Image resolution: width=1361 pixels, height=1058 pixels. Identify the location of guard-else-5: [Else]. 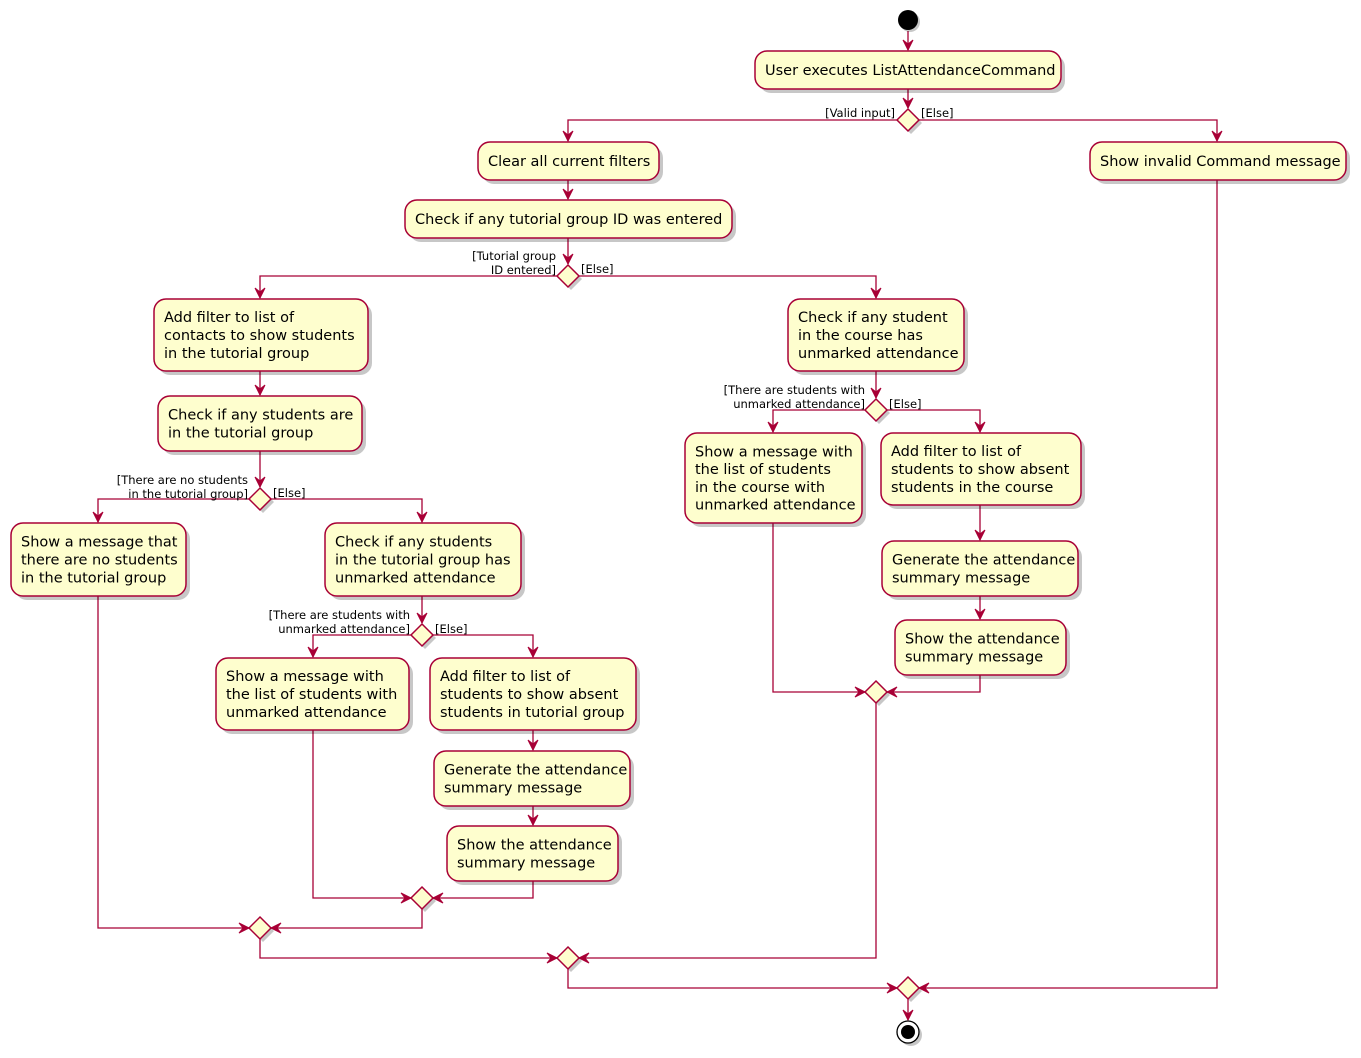
(905, 404).